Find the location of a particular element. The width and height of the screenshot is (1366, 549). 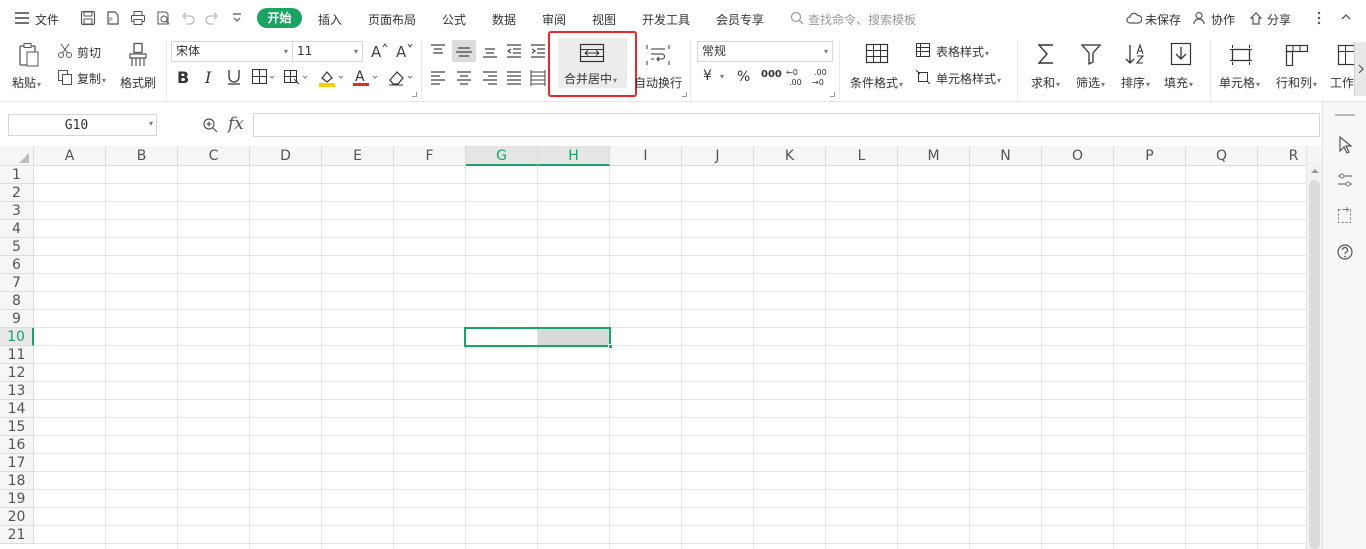

pane-collapse-line is located at coordinates (1345, 115).